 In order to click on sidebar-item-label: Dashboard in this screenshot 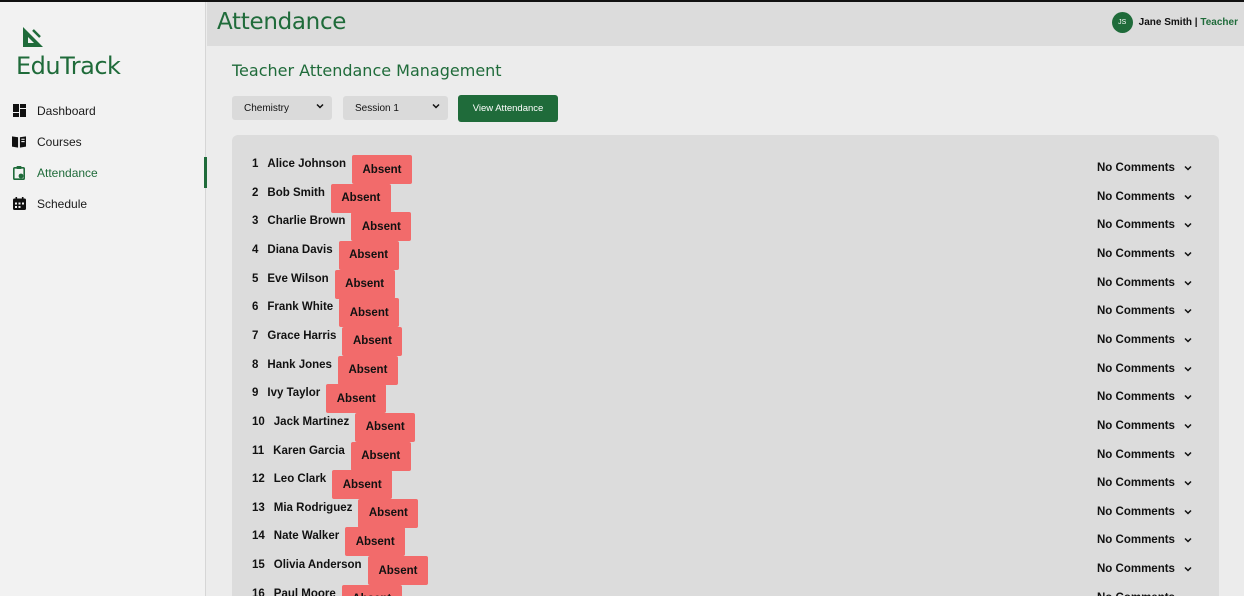, I will do `click(66, 110)`.